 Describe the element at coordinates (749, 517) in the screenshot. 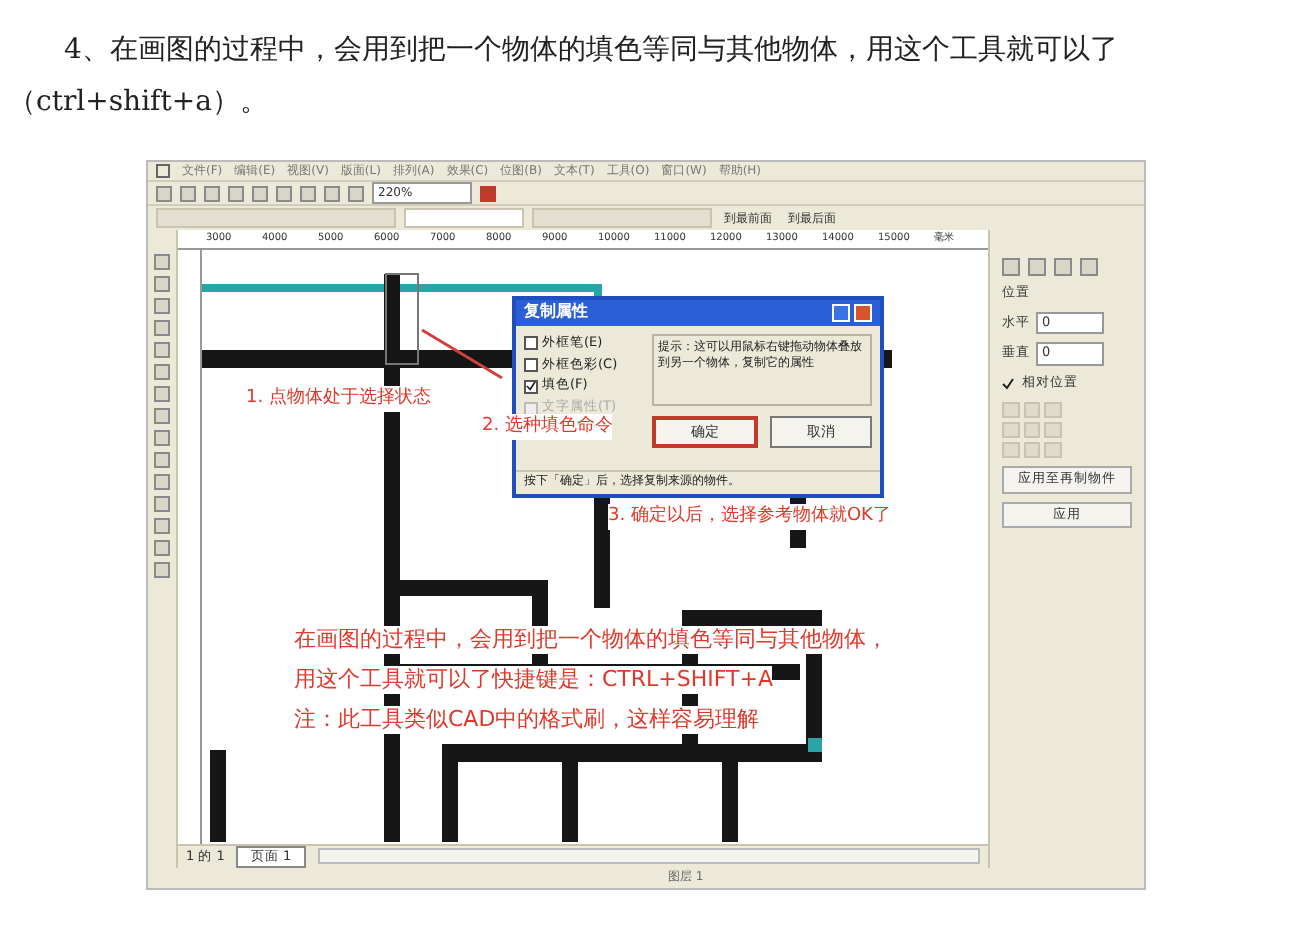

I see `annotation-text: 3. 确定以后，选择参考物体就OK了` at that location.